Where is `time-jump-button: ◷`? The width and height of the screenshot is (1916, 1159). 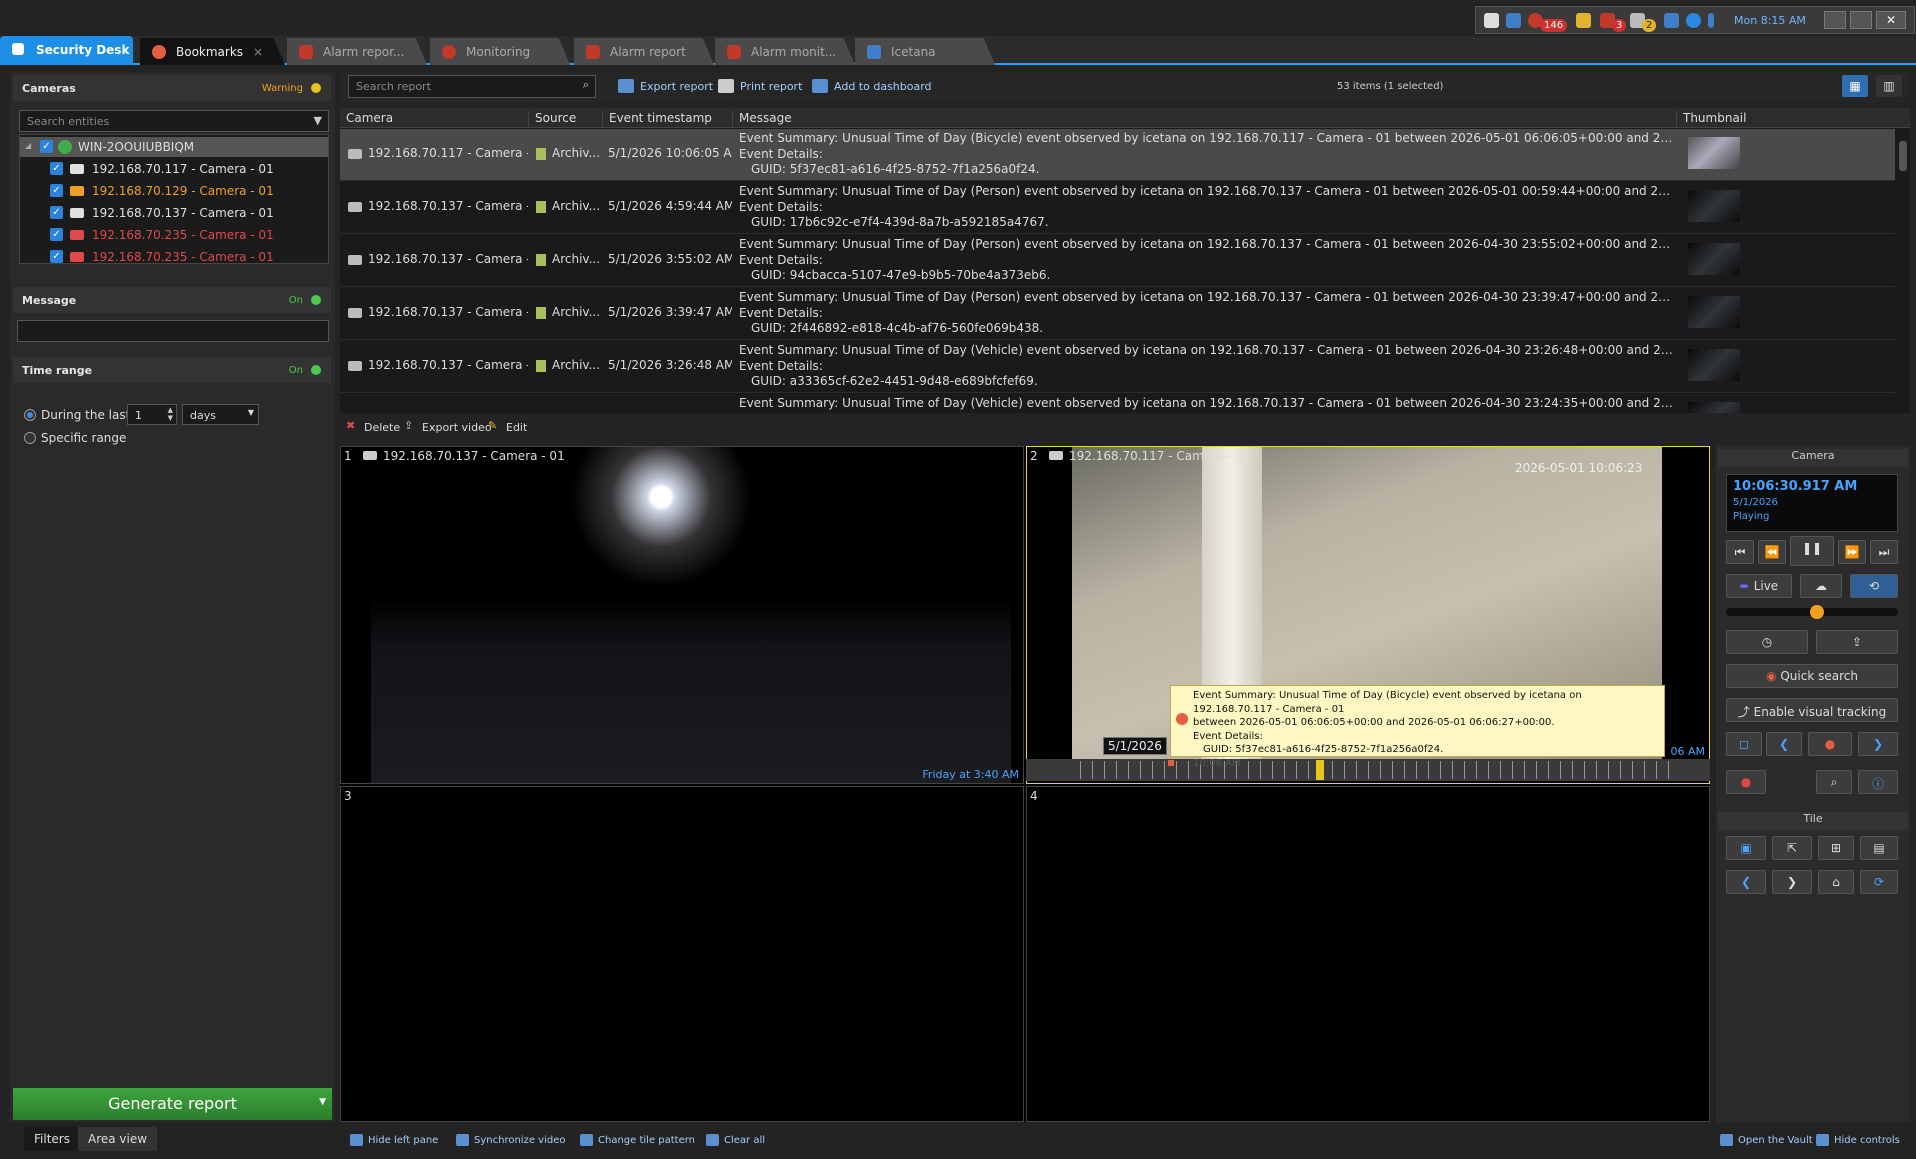
time-jump-button: ◷ is located at coordinates (1767, 642).